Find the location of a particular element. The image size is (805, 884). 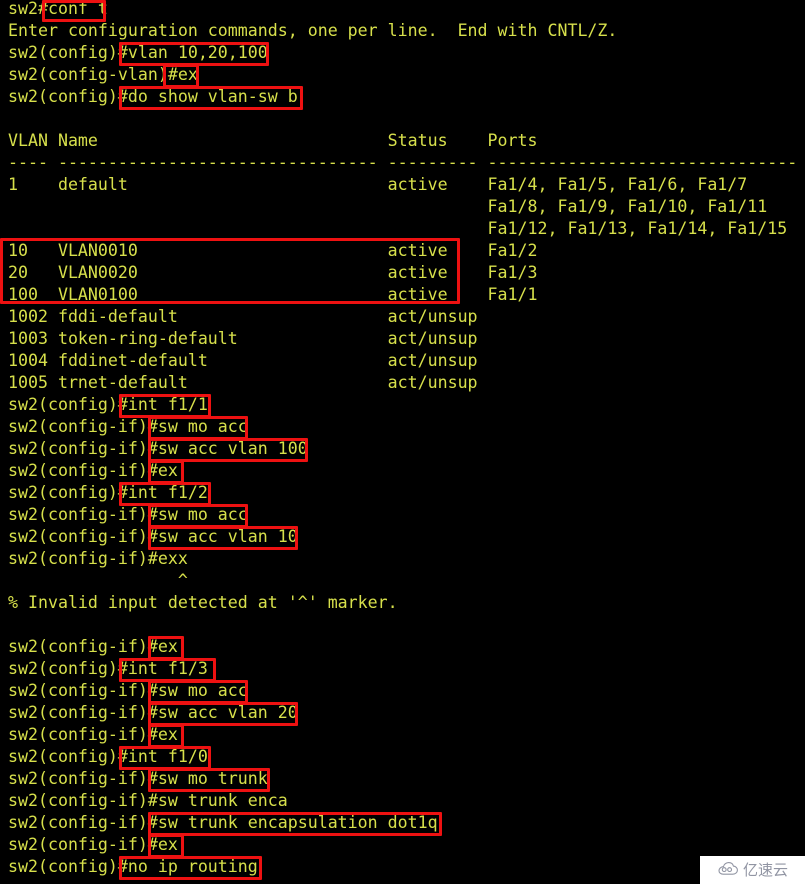

terminal-line: 100 VLAN0100 active Fa1/1 is located at coordinates (273, 294).